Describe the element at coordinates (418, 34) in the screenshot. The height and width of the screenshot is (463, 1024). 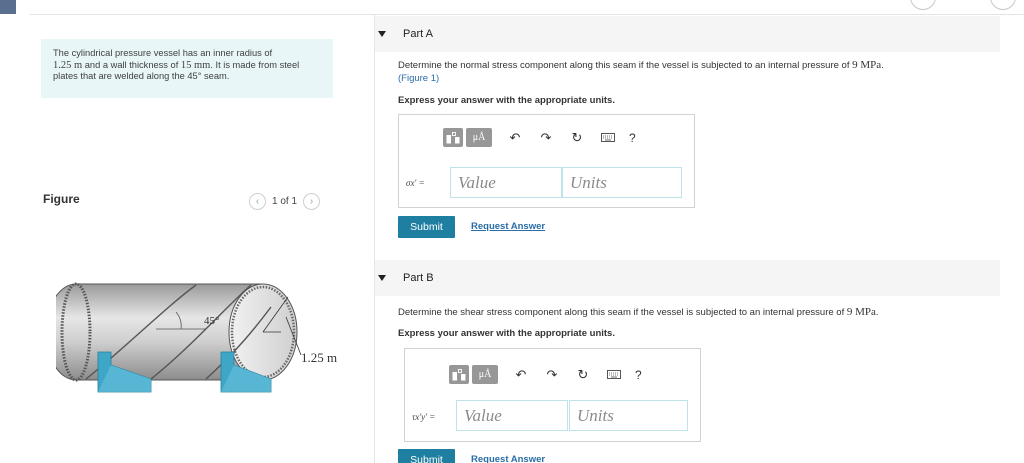
I see `part-a-title: Part A` at that location.